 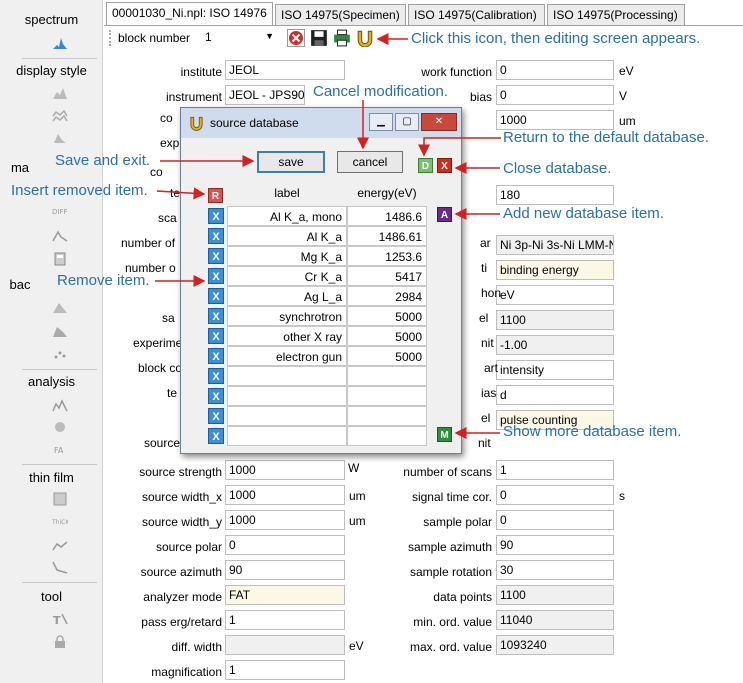 What do you see at coordinates (51, 381) in the screenshot?
I see `sidebar-section-analysis: analysis` at bounding box center [51, 381].